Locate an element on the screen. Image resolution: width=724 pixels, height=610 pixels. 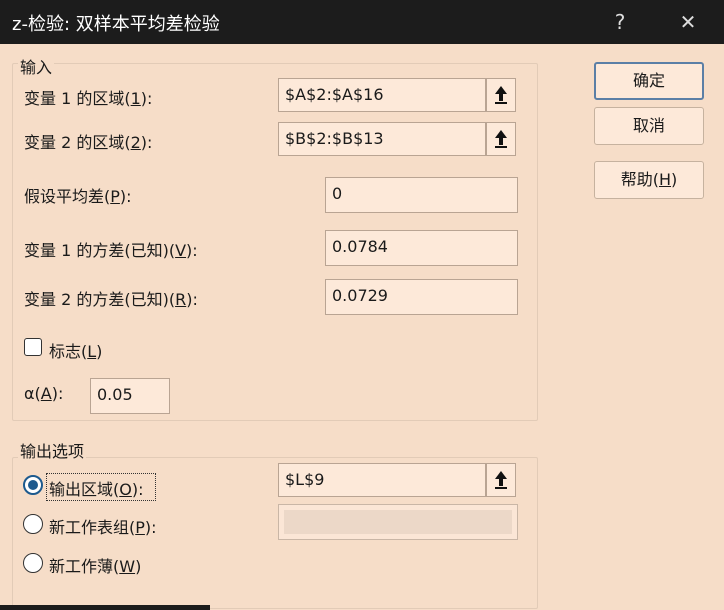
input-group-label: 输入 is located at coordinates (36, 66).